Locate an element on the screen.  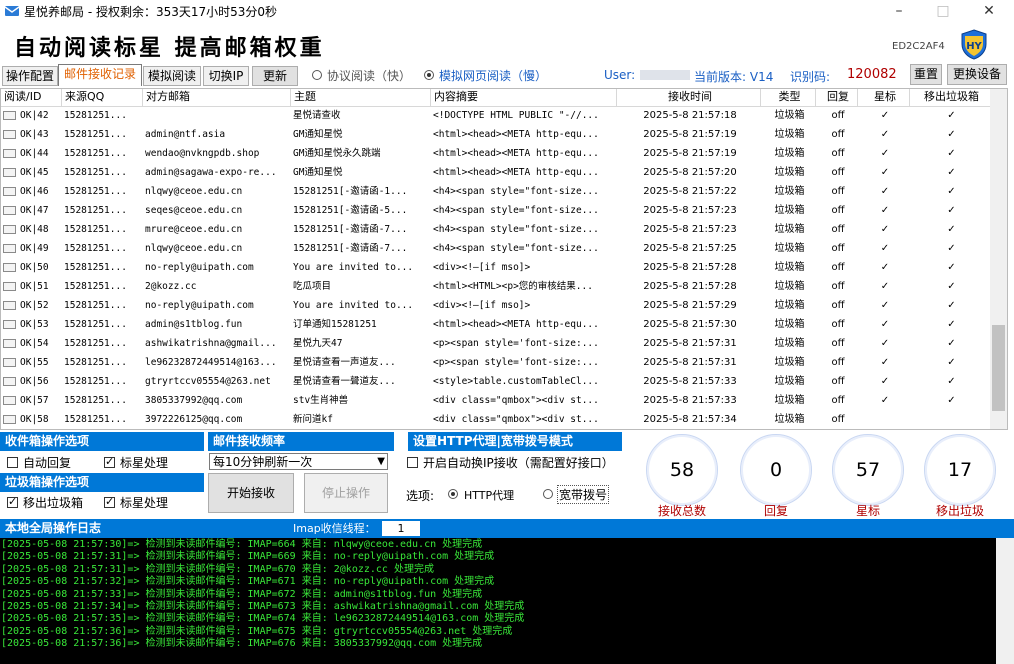
close-icon: ✕ is located at coordinates (989, 11).